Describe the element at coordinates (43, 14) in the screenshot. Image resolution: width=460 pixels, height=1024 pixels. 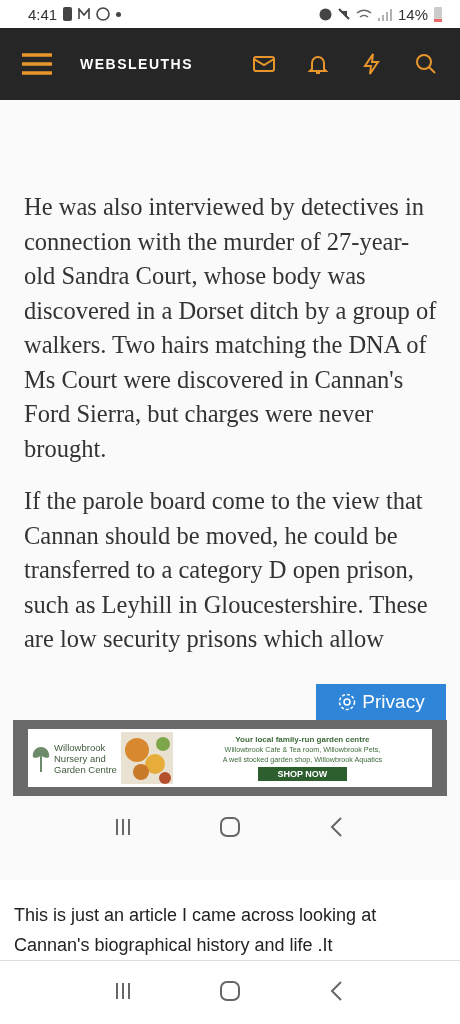
I see `status-time: 4:41` at that location.